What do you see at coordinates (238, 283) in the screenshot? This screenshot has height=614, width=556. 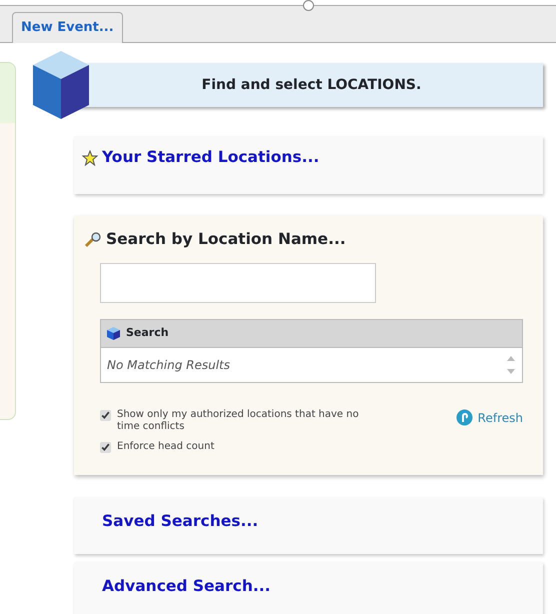 I see `location-name-field` at bounding box center [238, 283].